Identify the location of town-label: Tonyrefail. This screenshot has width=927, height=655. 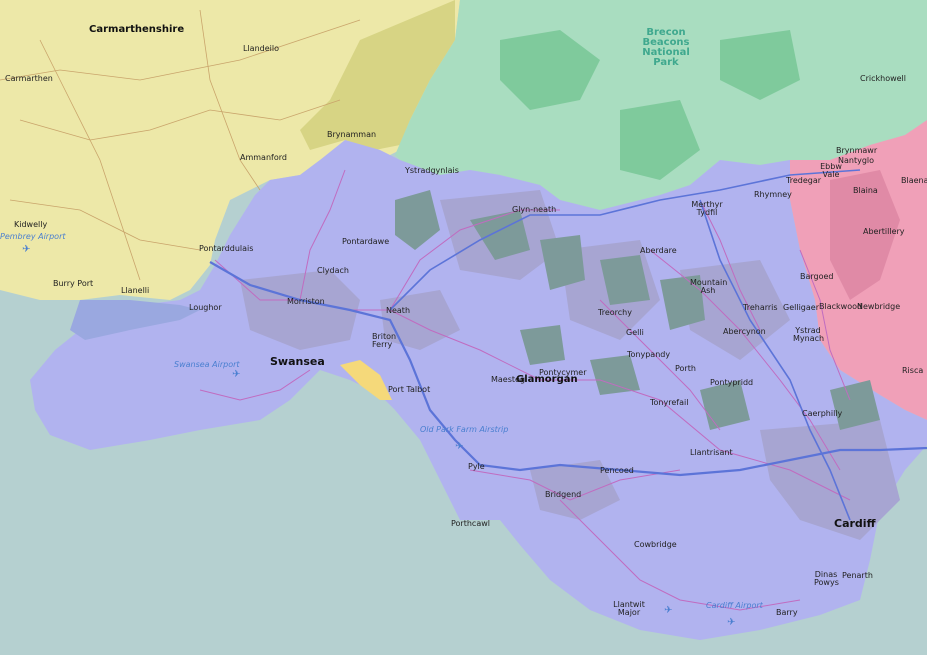
(669, 402).